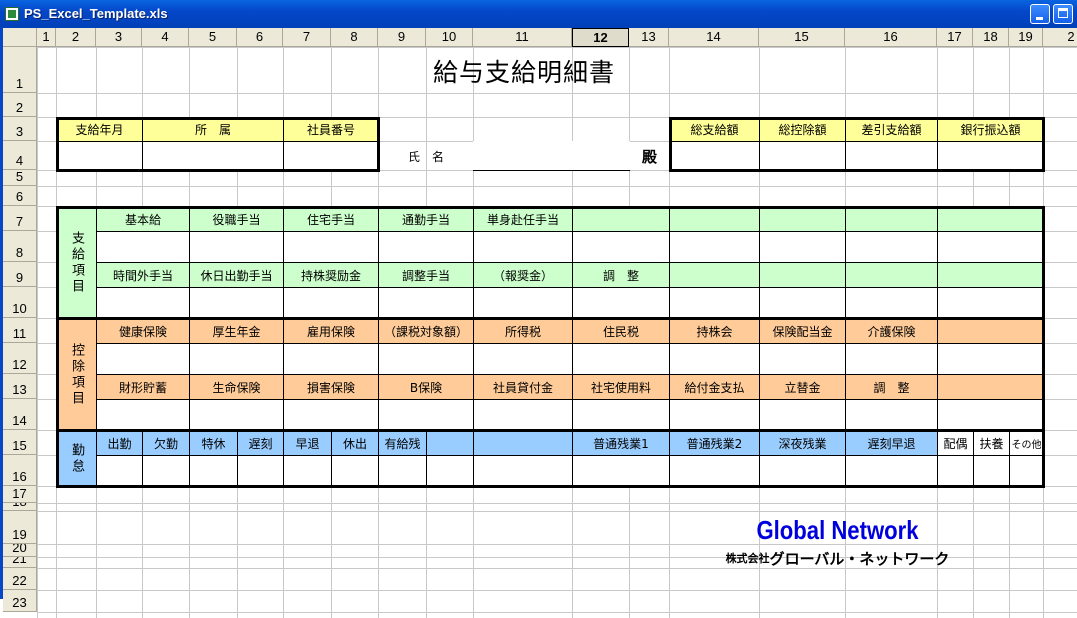 This screenshot has height=618, width=1077. I want to click on row-header-11: 11, so click(20, 330).